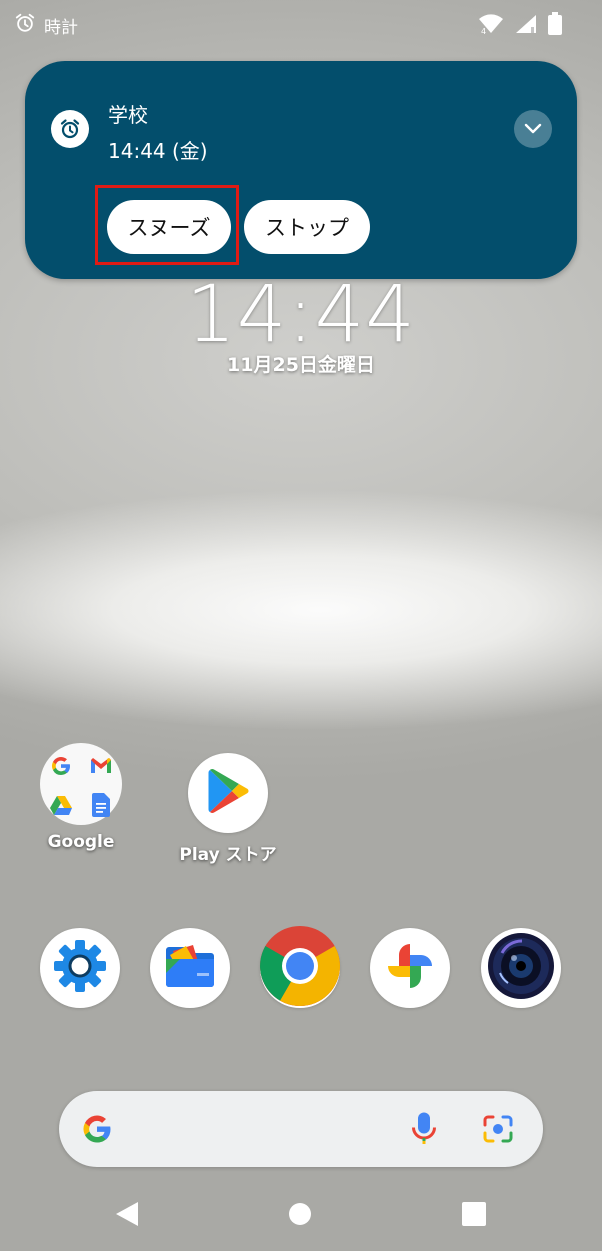 The image size is (602, 1251). Describe the element at coordinates (424, 1131) in the screenshot. I see `mic-icon` at that location.